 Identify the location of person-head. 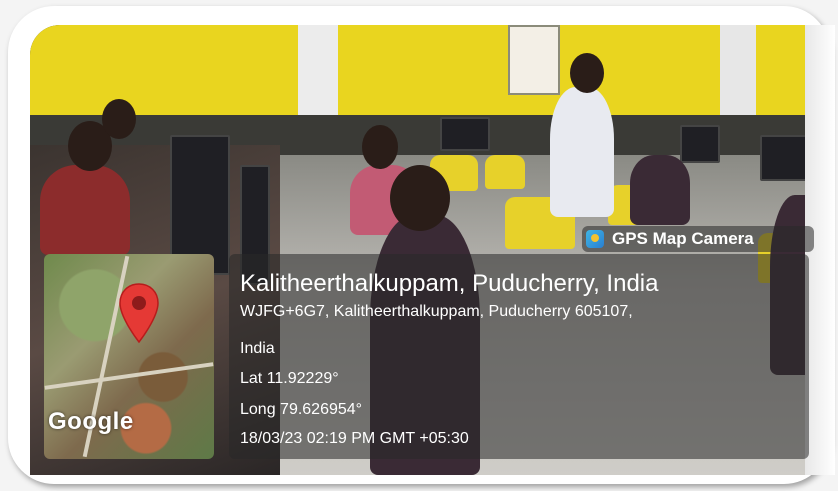
(587, 73).